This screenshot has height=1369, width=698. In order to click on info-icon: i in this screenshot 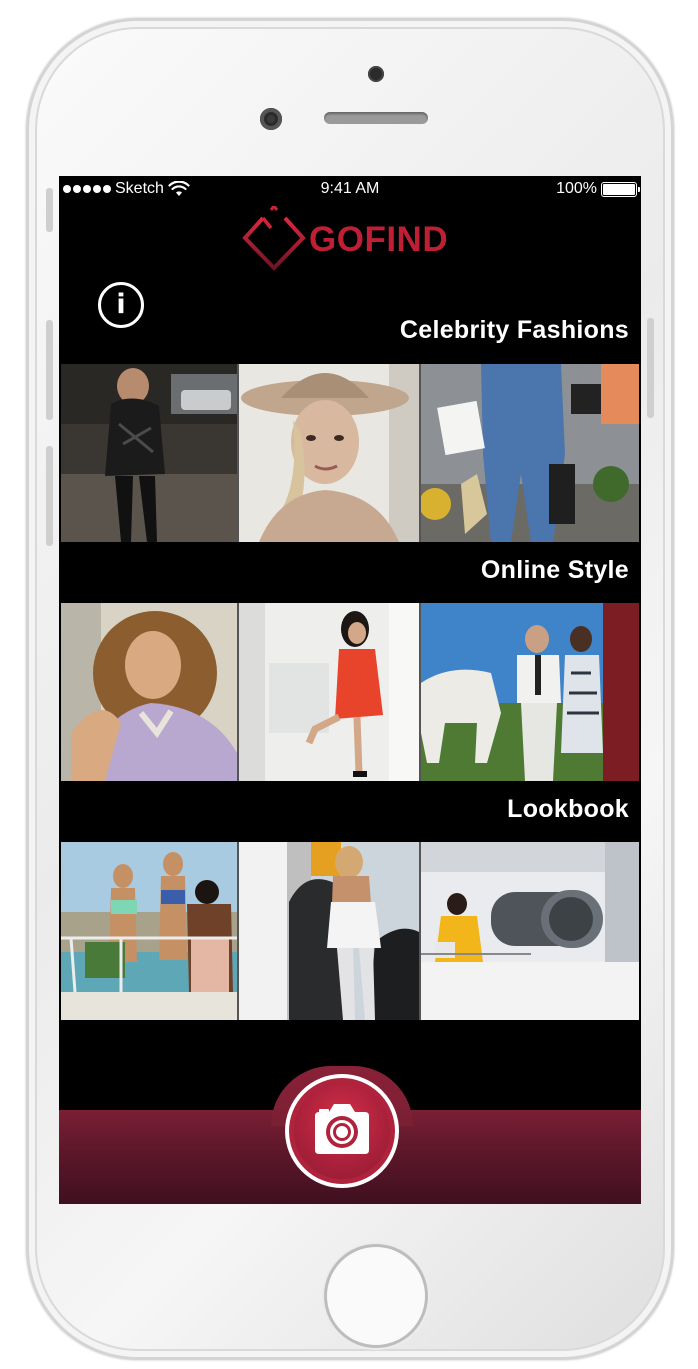, I will do `click(121, 304)`.